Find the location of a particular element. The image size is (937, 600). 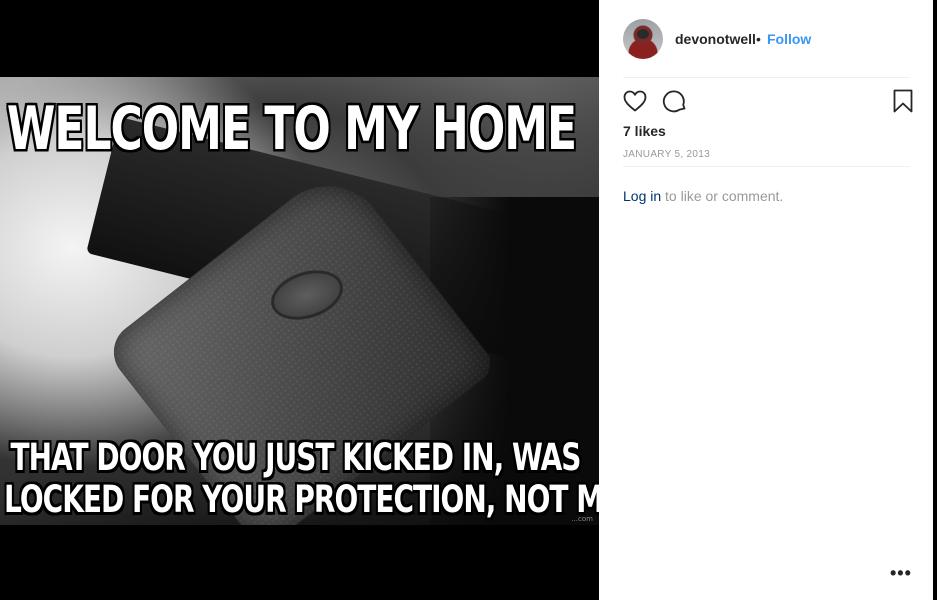

stats-divider is located at coordinates (766, 166).